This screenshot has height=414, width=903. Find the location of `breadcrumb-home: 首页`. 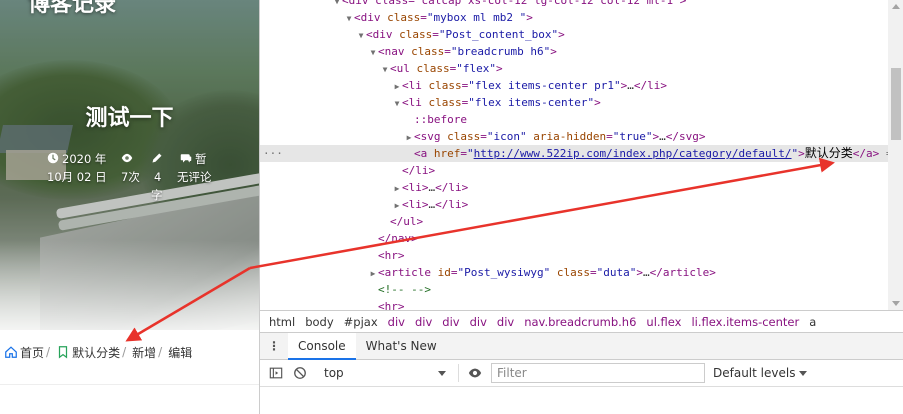

breadcrumb-home: 首页 is located at coordinates (32, 352).